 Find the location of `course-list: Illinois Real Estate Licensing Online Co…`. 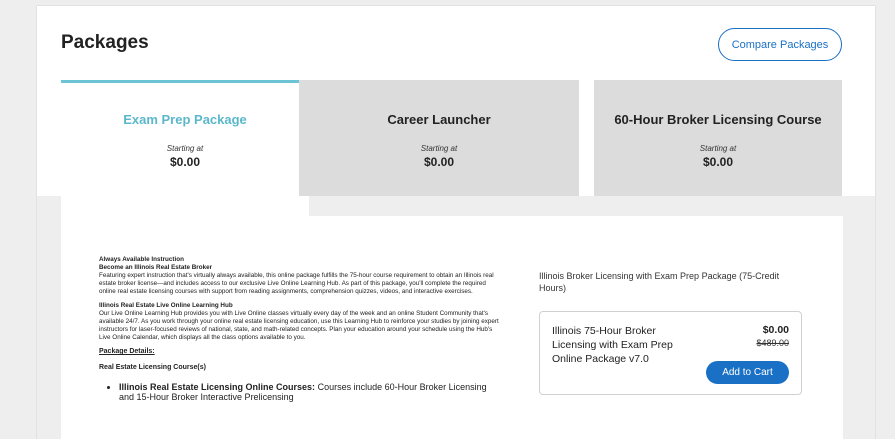

course-list: Illinois Real Estate Licensing Online Co… is located at coordinates (309, 392).